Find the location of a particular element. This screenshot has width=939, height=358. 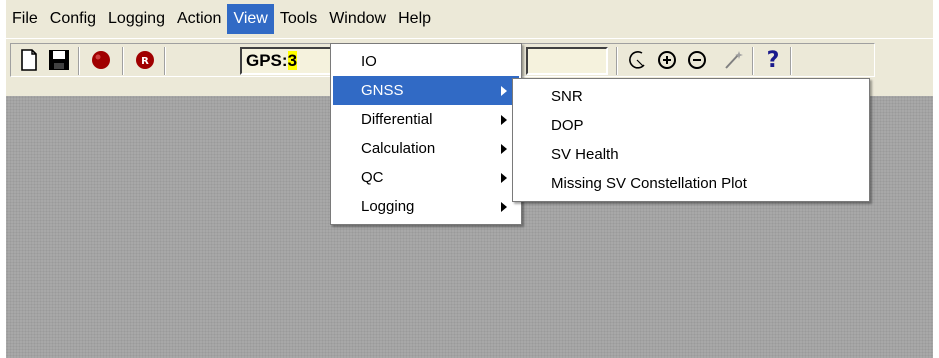

gps-value: 3 is located at coordinates (292, 60).